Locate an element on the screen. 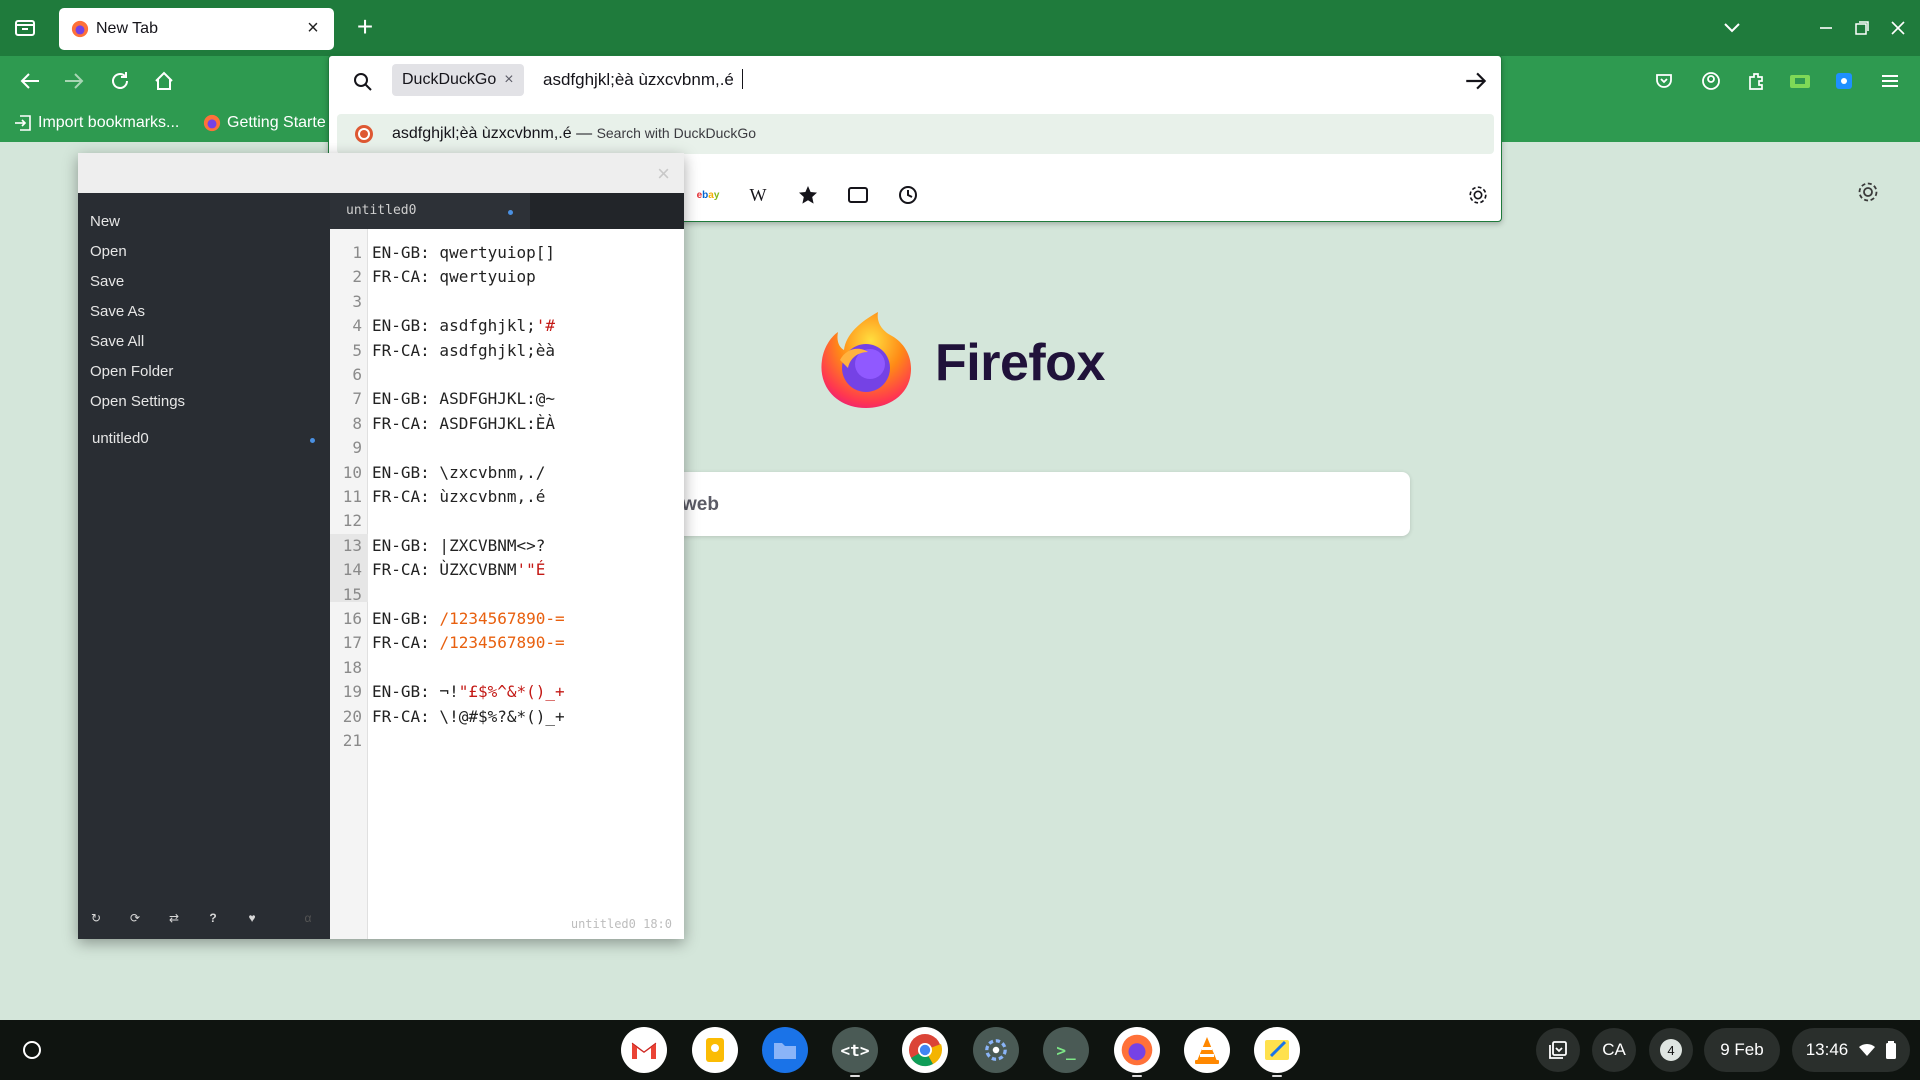 This screenshot has height=1080, width=1920. battery-icon is located at coordinates (1891, 1050).